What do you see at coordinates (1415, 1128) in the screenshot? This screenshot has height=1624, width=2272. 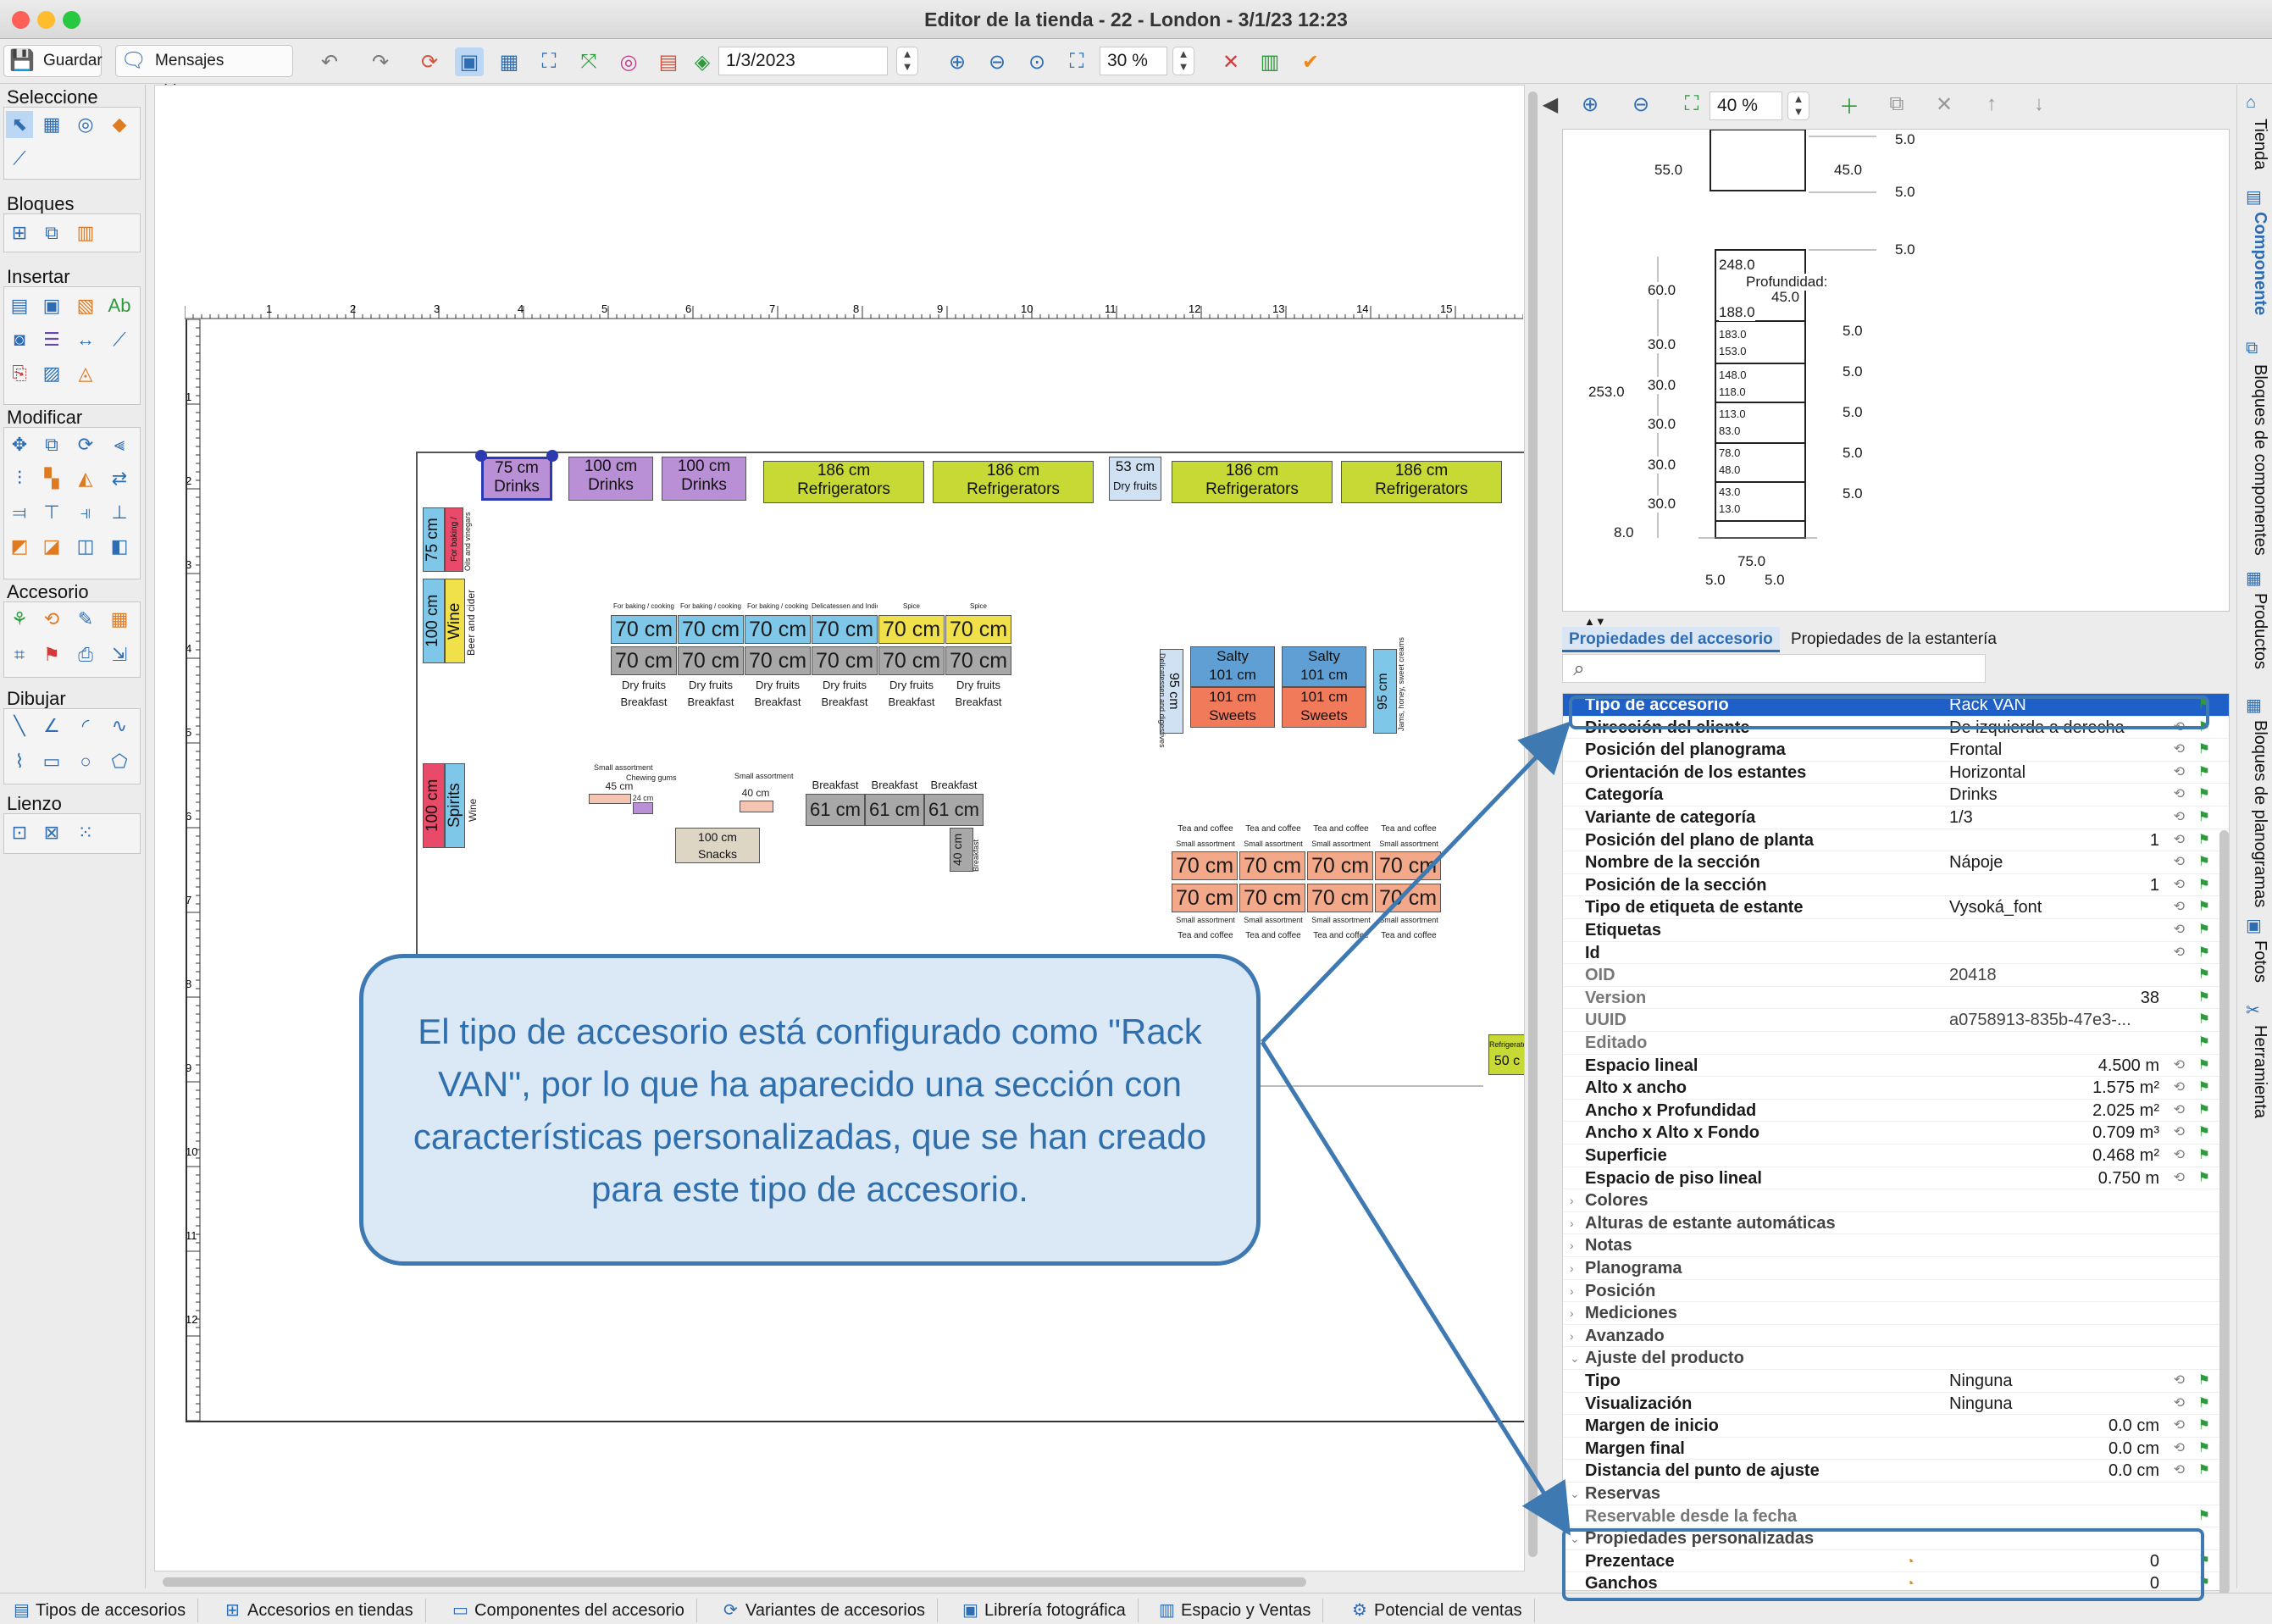 I see `callout-arrows` at bounding box center [1415, 1128].